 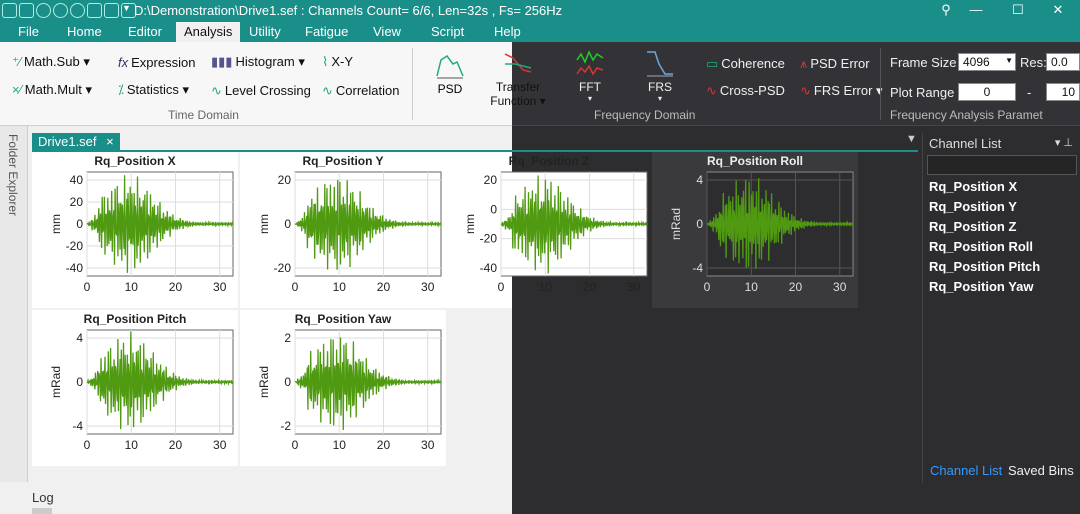 I want to click on app-icon, so click(x=9, y=10).